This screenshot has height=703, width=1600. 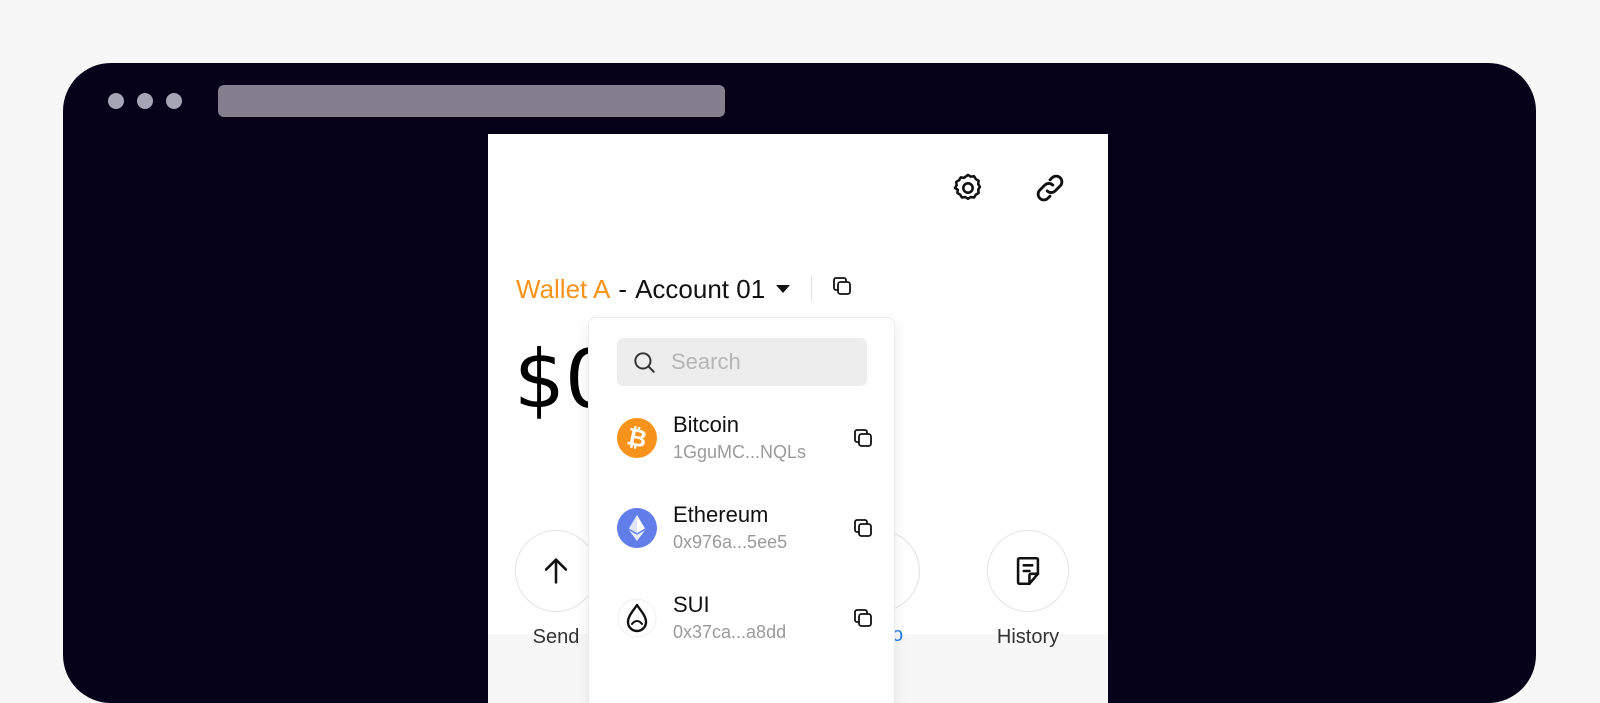 I want to click on history-button, so click(x=1028, y=571).